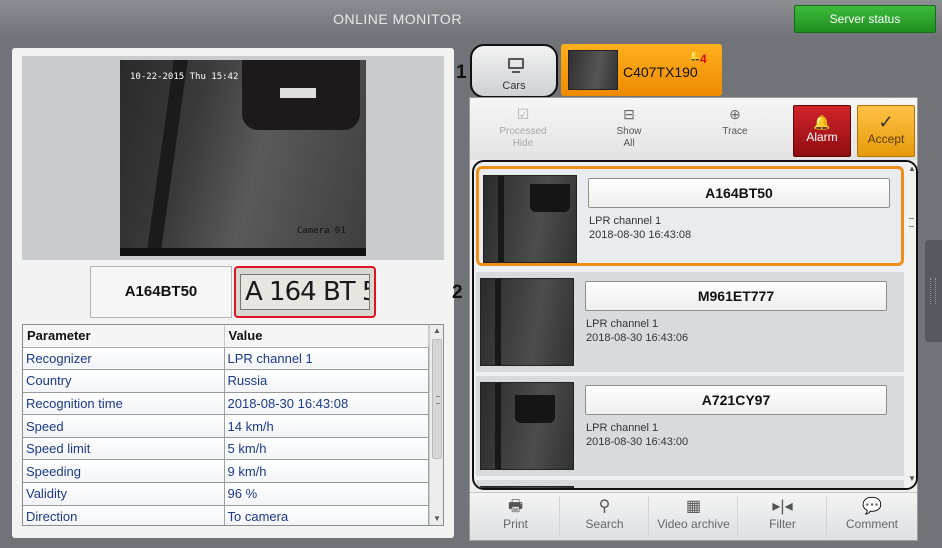 The height and width of the screenshot is (548, 942). Describe the element at coordinates (871, 524) in the screenshot. I see `comment-label: Comment` at that location.